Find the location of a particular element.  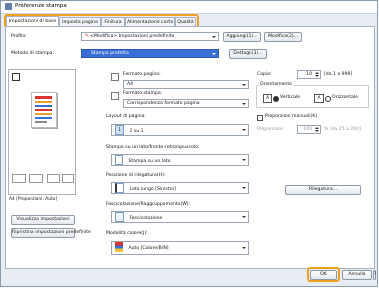

finishing-value: Fascicolazione is located at coordinates (146, 218).